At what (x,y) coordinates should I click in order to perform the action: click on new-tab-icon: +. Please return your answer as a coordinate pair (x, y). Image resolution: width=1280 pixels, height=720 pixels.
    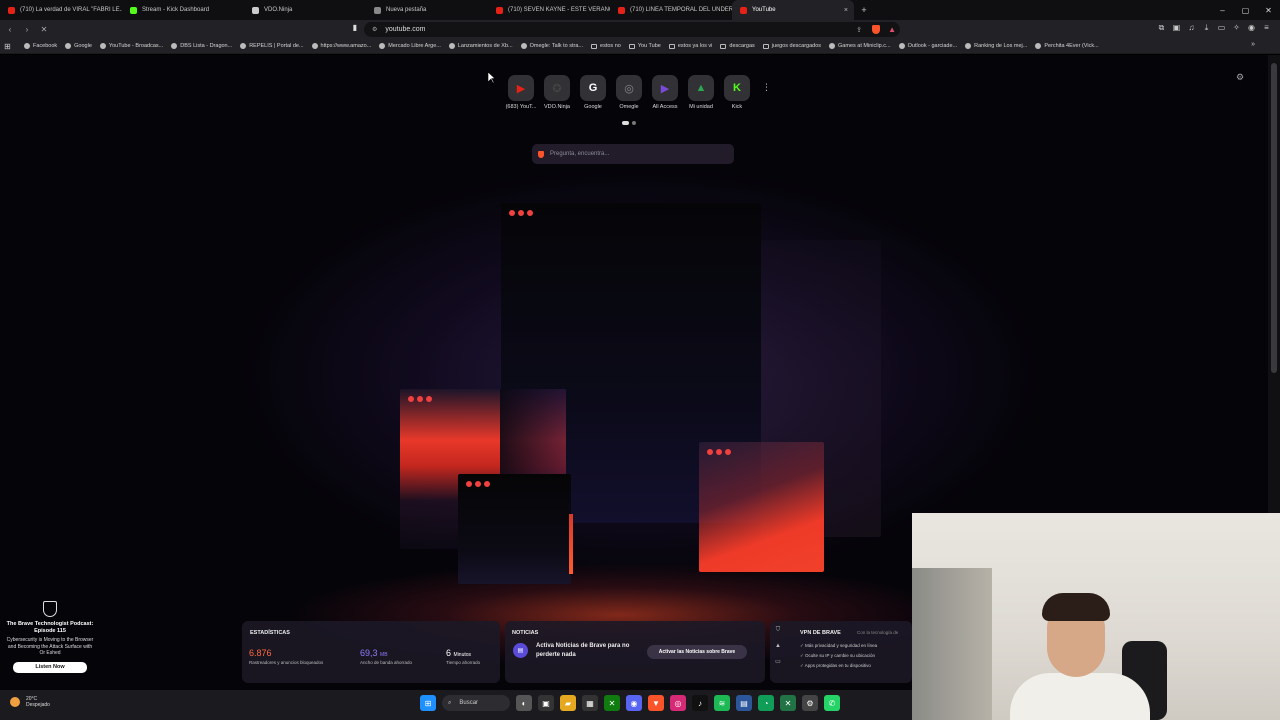
    Looking at the image, I should click on (864, 10).